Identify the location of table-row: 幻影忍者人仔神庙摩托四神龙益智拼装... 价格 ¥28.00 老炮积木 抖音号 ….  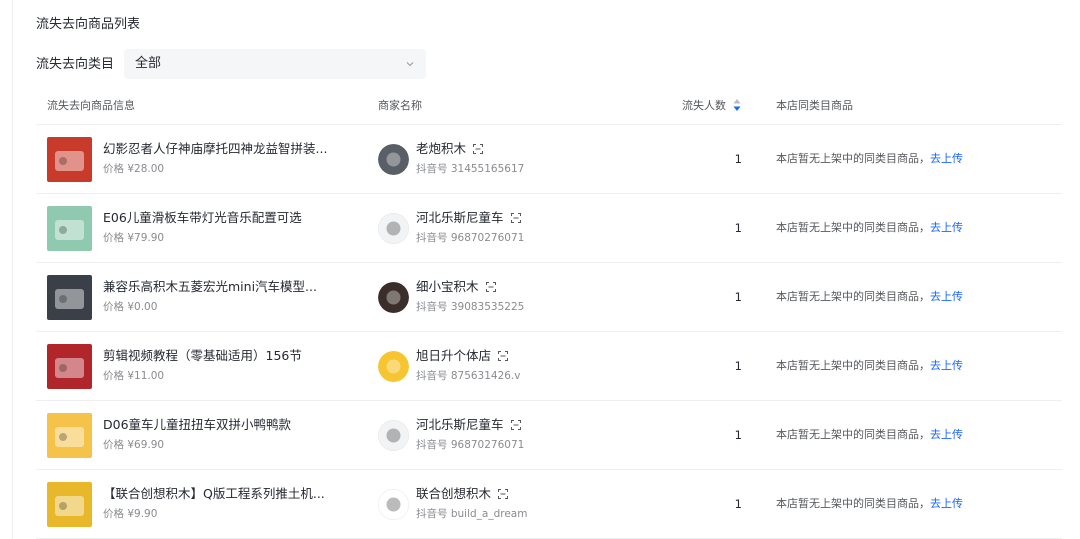
(549, 159).